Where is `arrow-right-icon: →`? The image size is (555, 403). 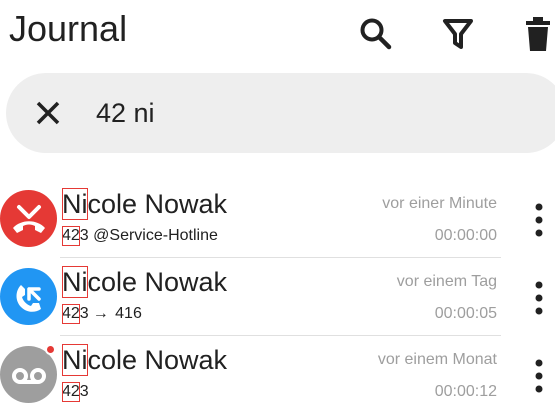 arrow-right-icon: → is located at coordinates (100, 313).